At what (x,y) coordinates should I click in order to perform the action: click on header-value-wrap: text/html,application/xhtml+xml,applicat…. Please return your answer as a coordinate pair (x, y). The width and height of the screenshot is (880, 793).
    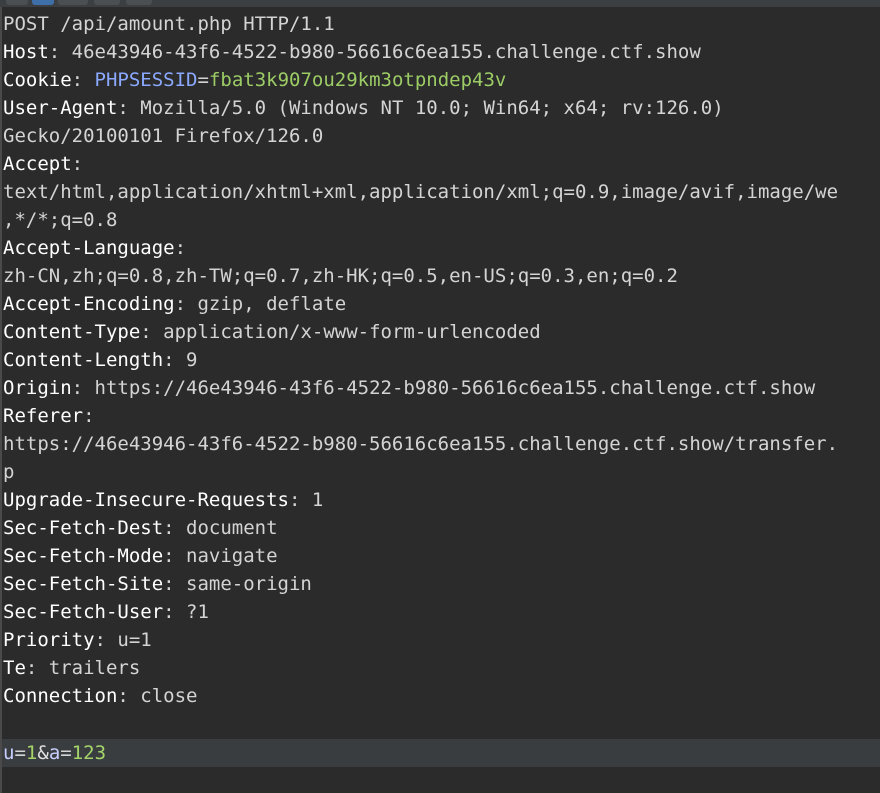
    Looking at the image, I should click on (421, 192).